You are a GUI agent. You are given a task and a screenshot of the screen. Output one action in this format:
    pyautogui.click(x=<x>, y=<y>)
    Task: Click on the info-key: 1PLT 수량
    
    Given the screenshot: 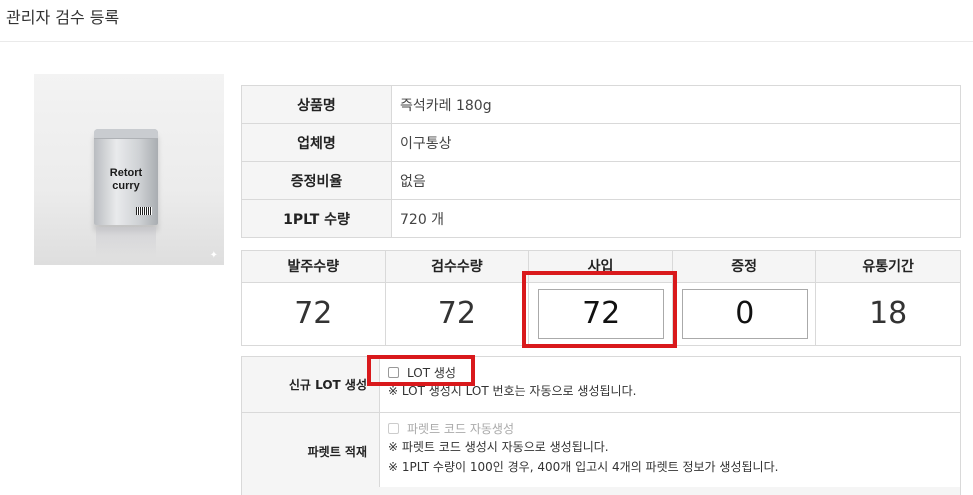 What is the action you would take?
    pyautogui.click(x=316, y=218)
    